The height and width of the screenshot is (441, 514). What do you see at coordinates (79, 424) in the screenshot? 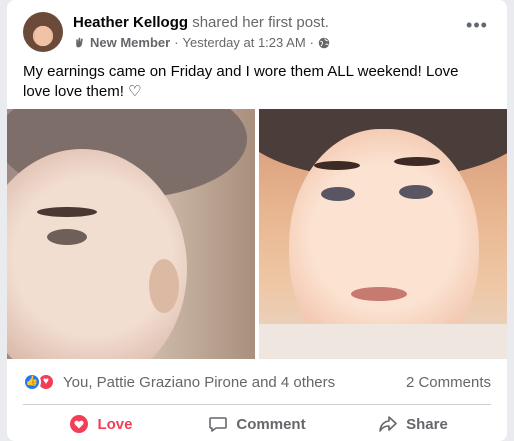
I see `heart-icon` at bounding box center [79, 424].